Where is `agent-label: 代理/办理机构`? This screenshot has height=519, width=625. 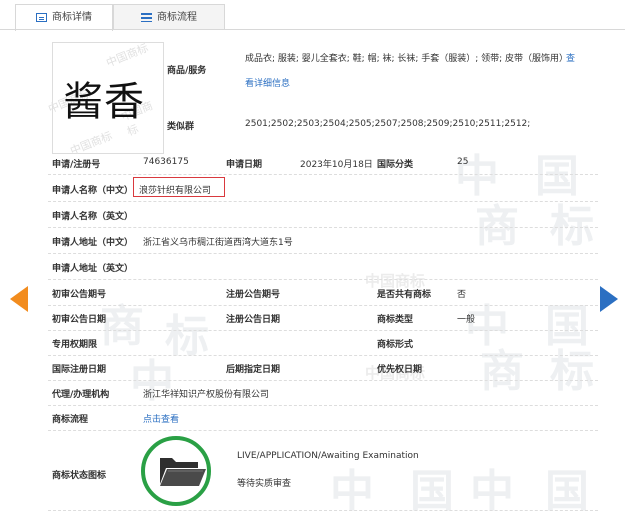
agent-label: 代理/办理机构 is located at coordinates (81, 395).